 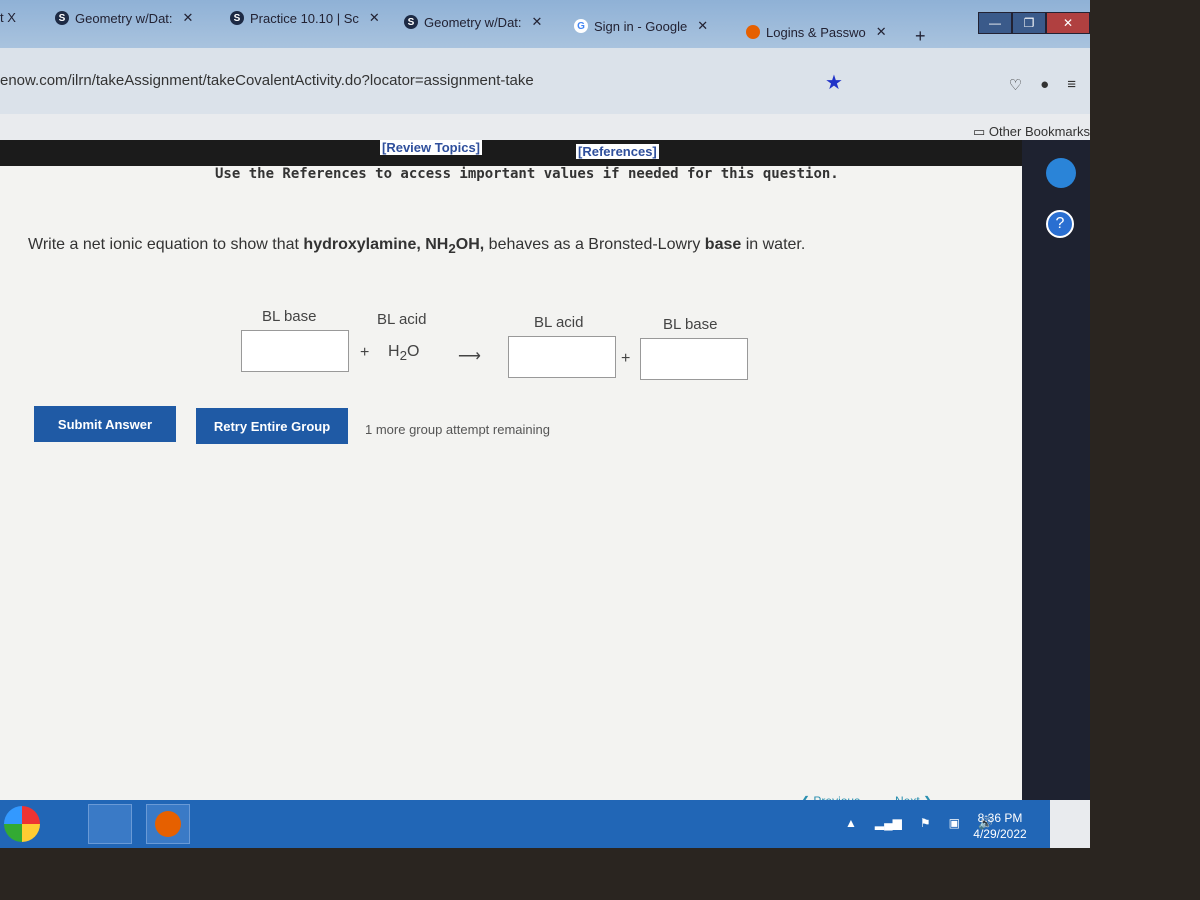 What do you see at coordinates (995, 23) in the screenshot?
I see `minimize-icon: —` at bounding box center [995, 23].